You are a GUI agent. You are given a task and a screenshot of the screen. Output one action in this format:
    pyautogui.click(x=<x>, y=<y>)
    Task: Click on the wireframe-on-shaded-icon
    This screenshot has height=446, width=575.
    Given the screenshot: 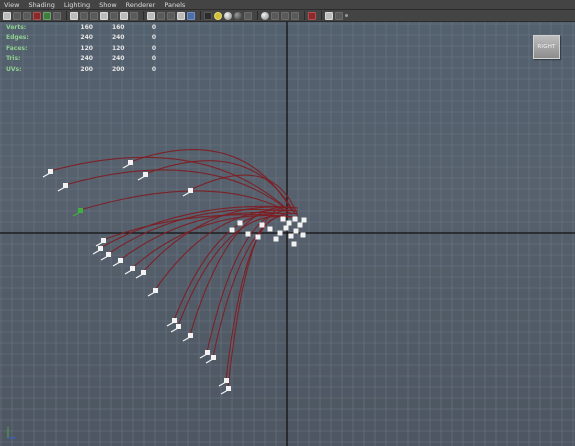 What is the action you would take?
    pyautogui.click(x=181, y=15)
    